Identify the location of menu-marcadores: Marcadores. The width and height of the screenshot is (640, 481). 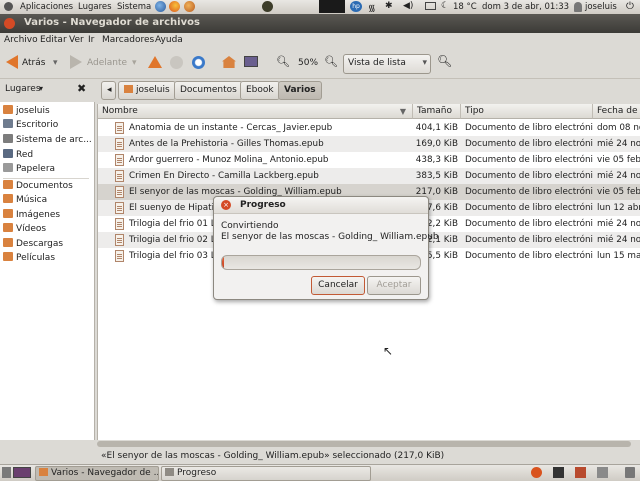
(128, 40).